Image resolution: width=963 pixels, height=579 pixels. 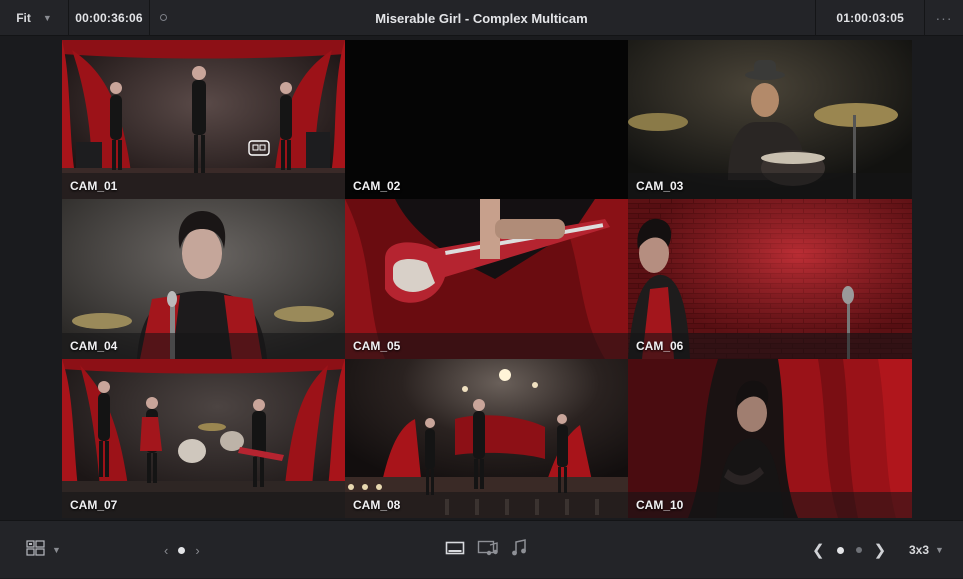 What do you see at coordinates (109, 18) in the screenshot?
I see `source-timecode: 00:00:36:06` at bounding box center [109, 18].